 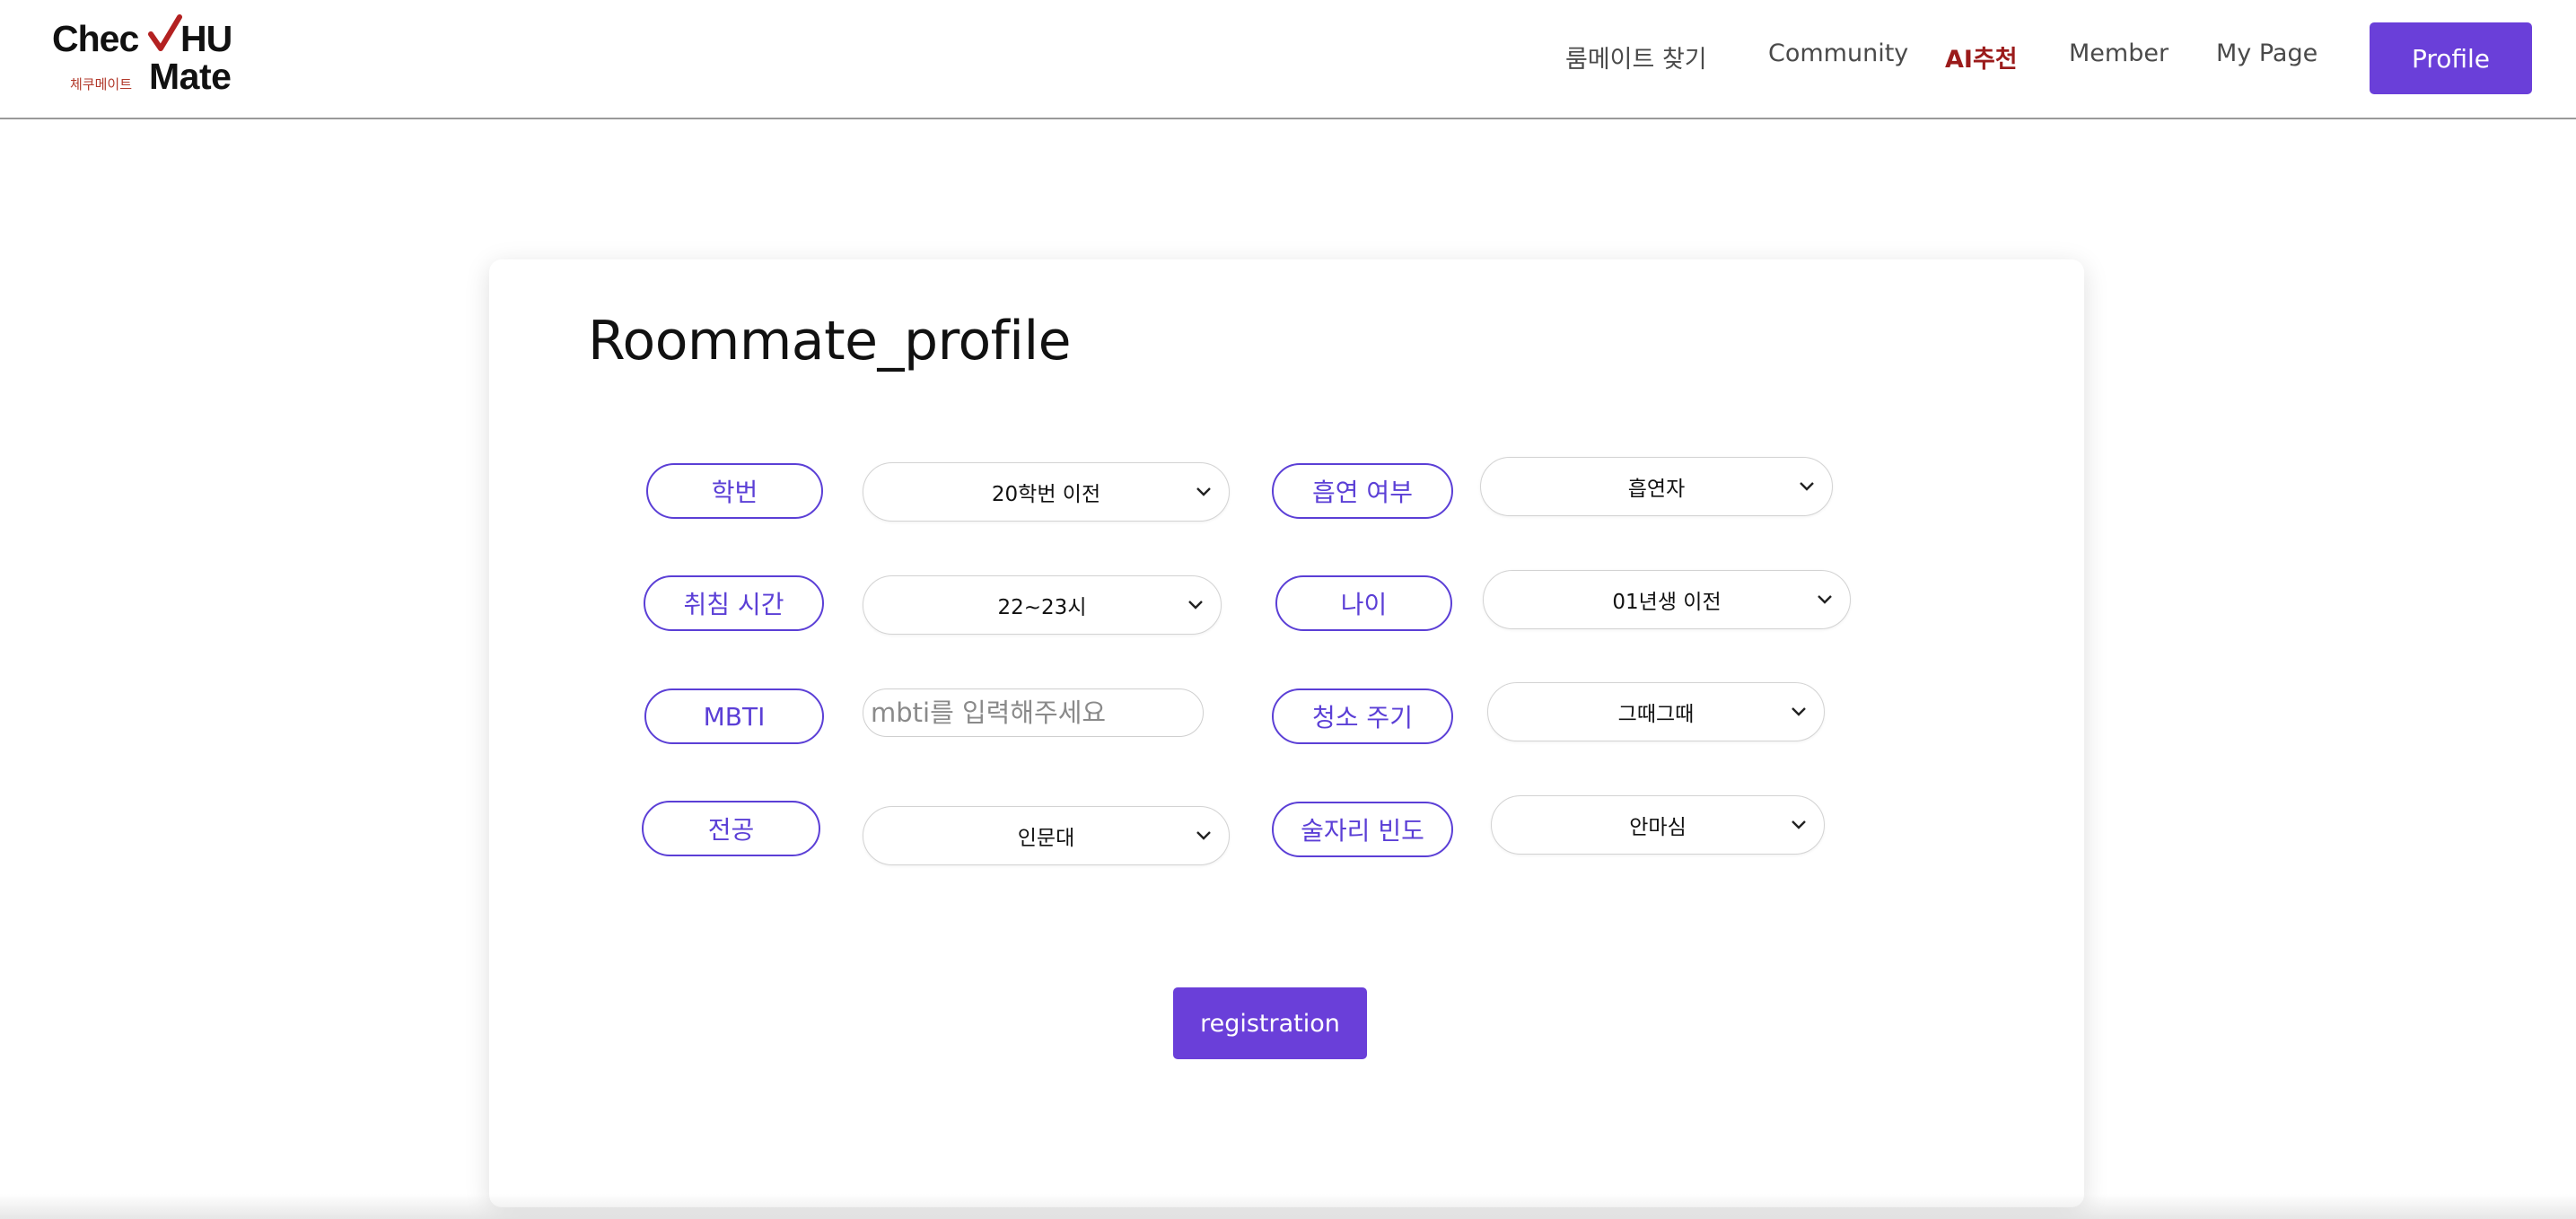 I want to click on nav-find-roommate: 룸메이트 찾기, so click(x=1636, y=57).